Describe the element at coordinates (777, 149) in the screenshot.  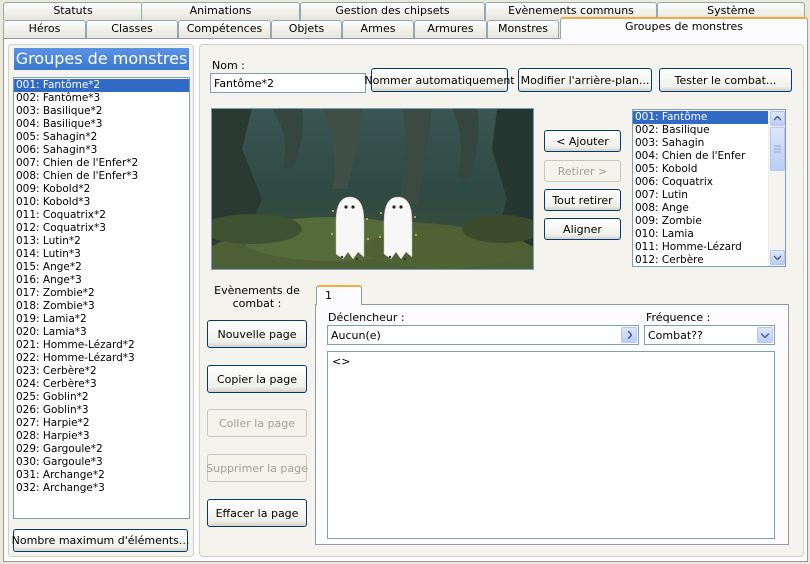
I see `scroll-thumb` at that location.